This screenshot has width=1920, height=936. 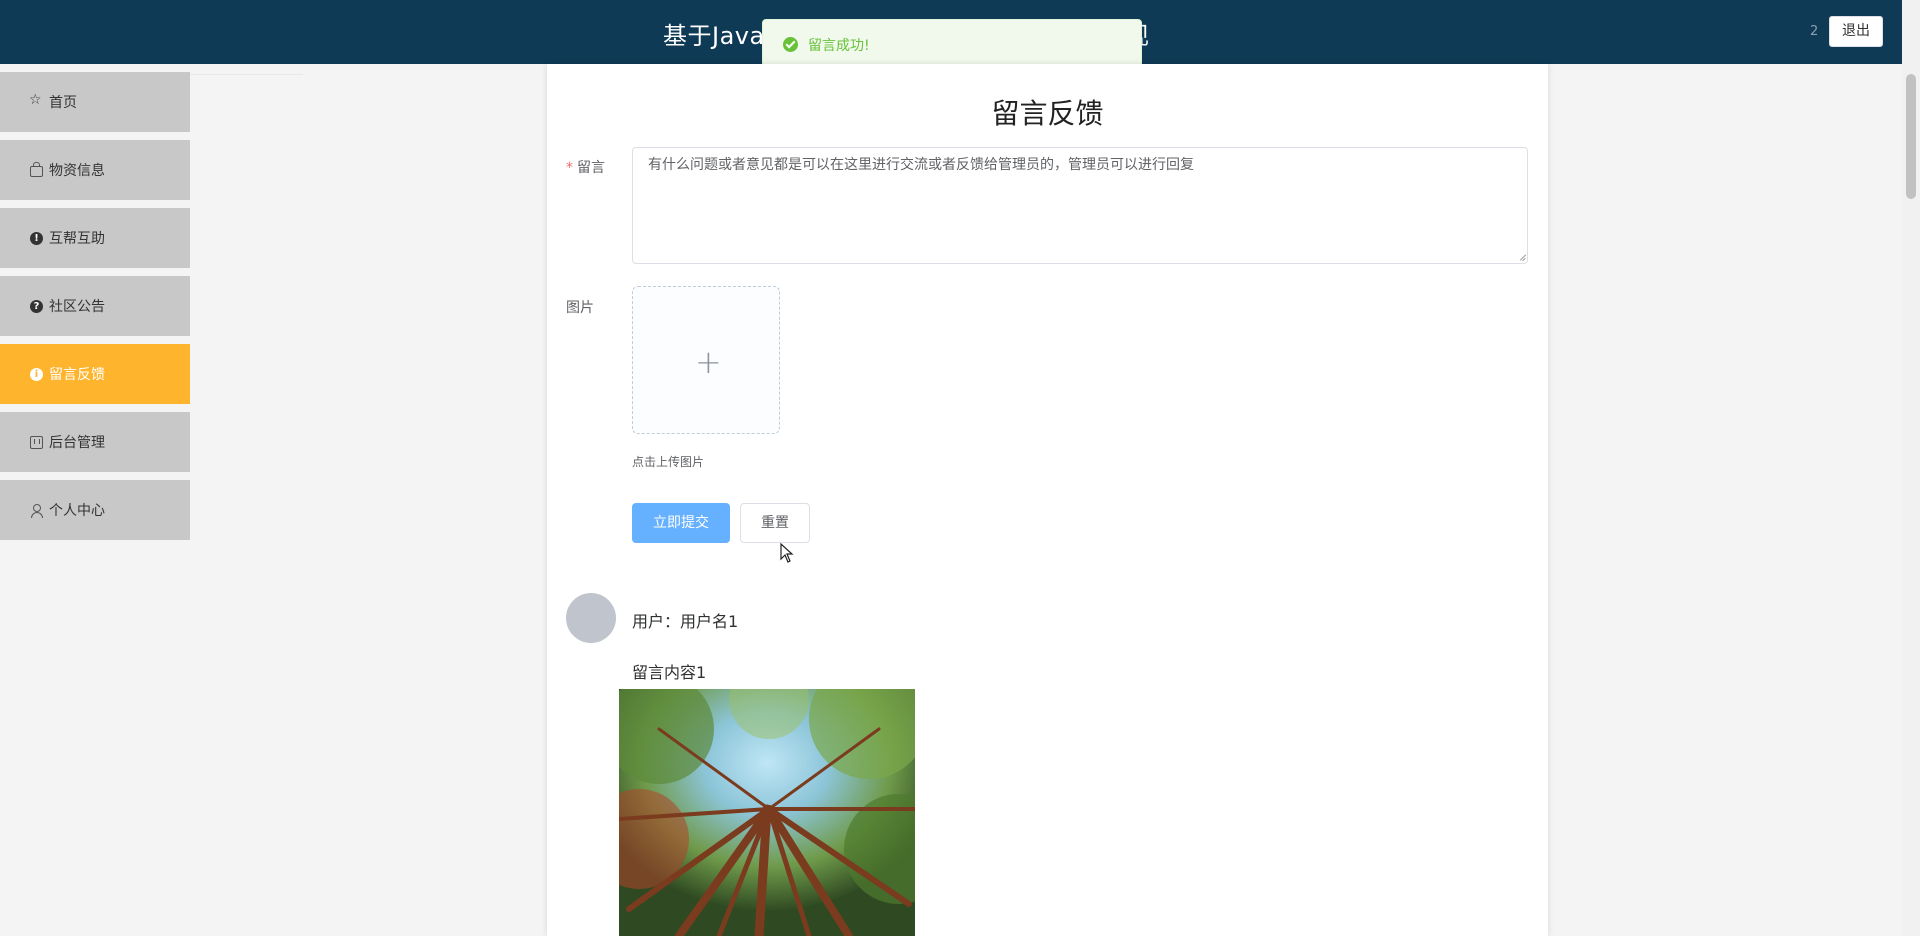 I want to click on scrollbar-thumb, so click(x=1911, y=136).